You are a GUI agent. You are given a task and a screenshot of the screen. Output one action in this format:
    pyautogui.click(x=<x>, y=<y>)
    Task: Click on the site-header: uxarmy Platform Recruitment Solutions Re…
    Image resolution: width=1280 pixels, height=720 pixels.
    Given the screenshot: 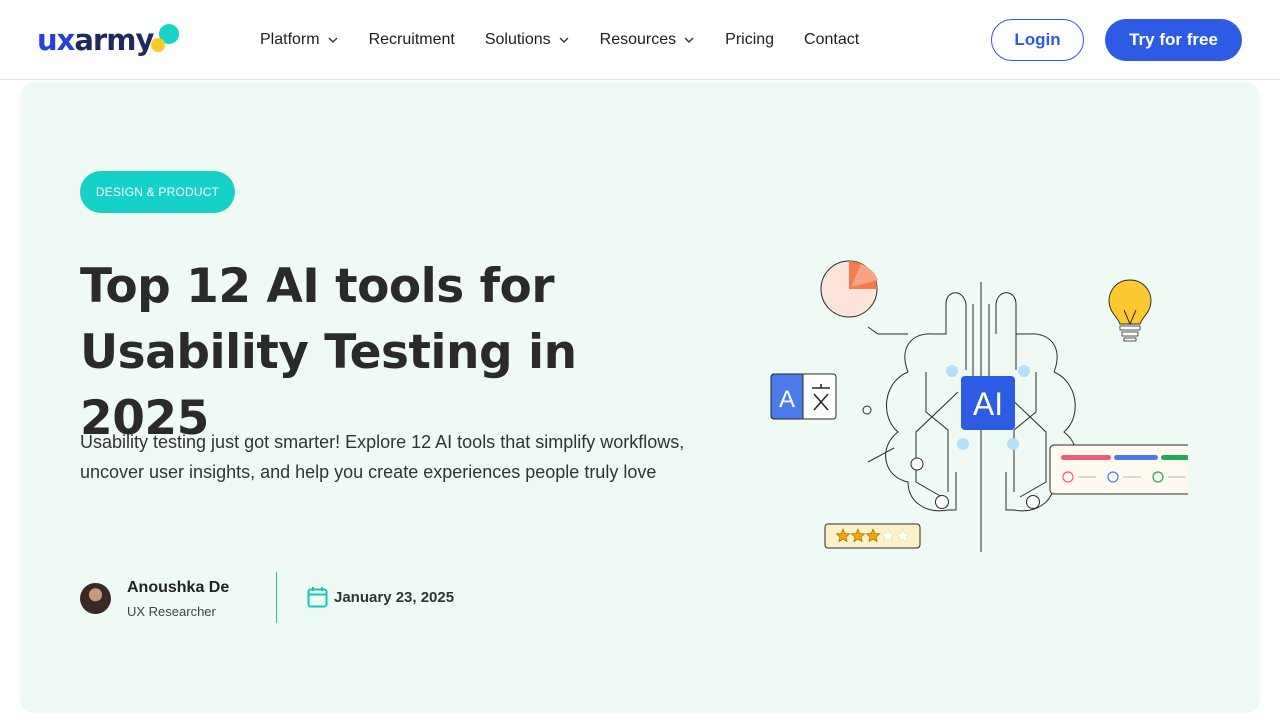 What is the action you would take?
    pyautogui.click(x=640, y=40)
    